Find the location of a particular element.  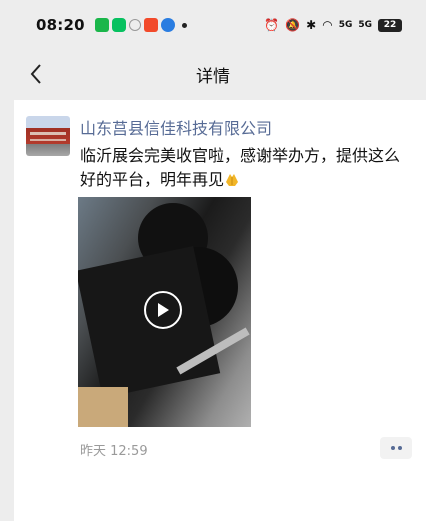

post-text: 临沂展会完美收官啦，感谢举办方，提供这么好的平台，明年再见 is located at coordinates (247, 168).